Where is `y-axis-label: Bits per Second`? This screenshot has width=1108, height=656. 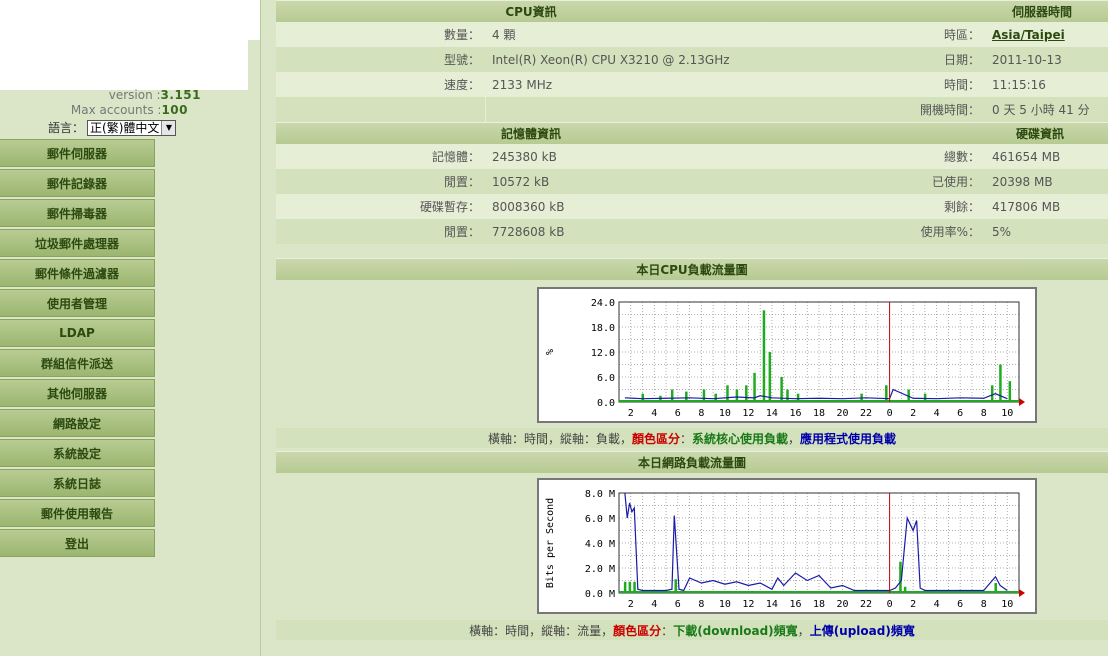 y-axis-label: Bits per Second is located at coordinates (550, 543).